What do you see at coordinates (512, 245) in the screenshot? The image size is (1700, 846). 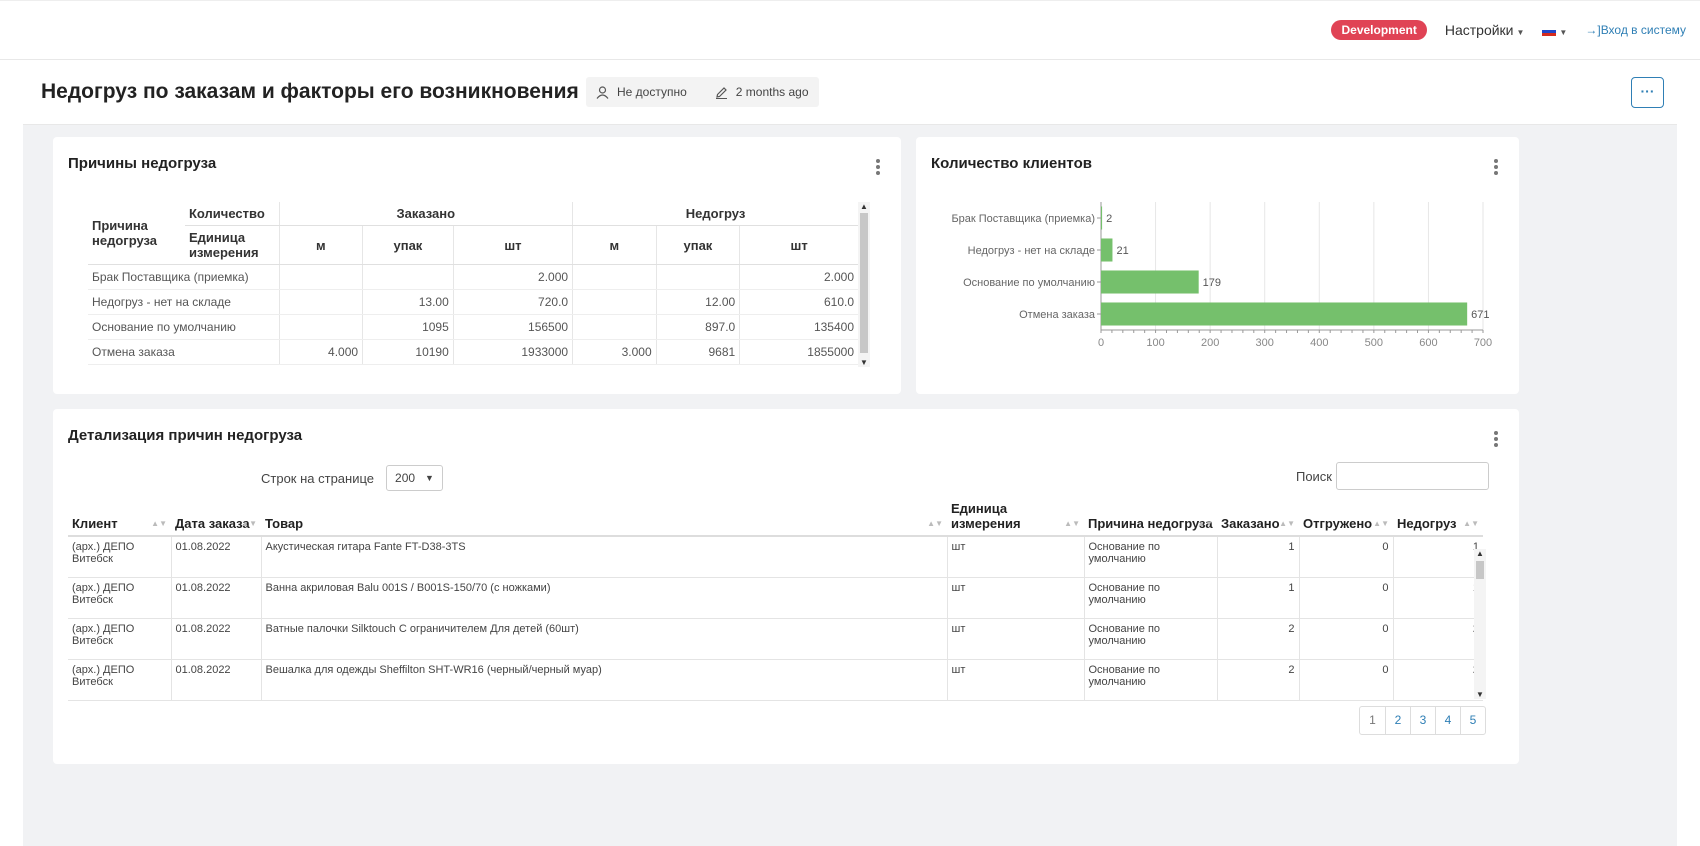 I see `pivot-unit-header: шт` at bounding box center [512, 245].